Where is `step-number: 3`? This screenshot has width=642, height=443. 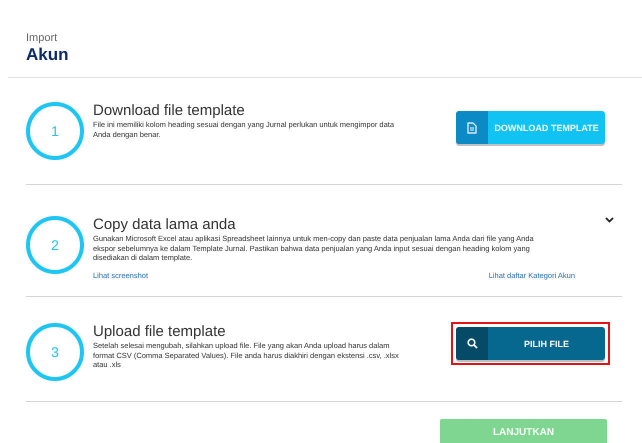
step-number: 3 is located at coordinates (55, 352).